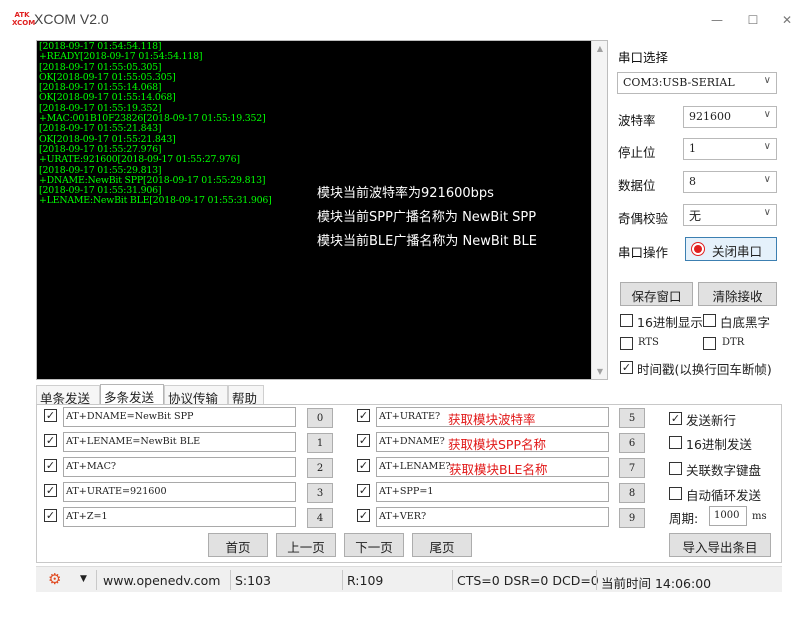  Describe the element at coordinates (724, 495) in the screenshot. I see `auto-loop-label: 自动循环发送` at that location.